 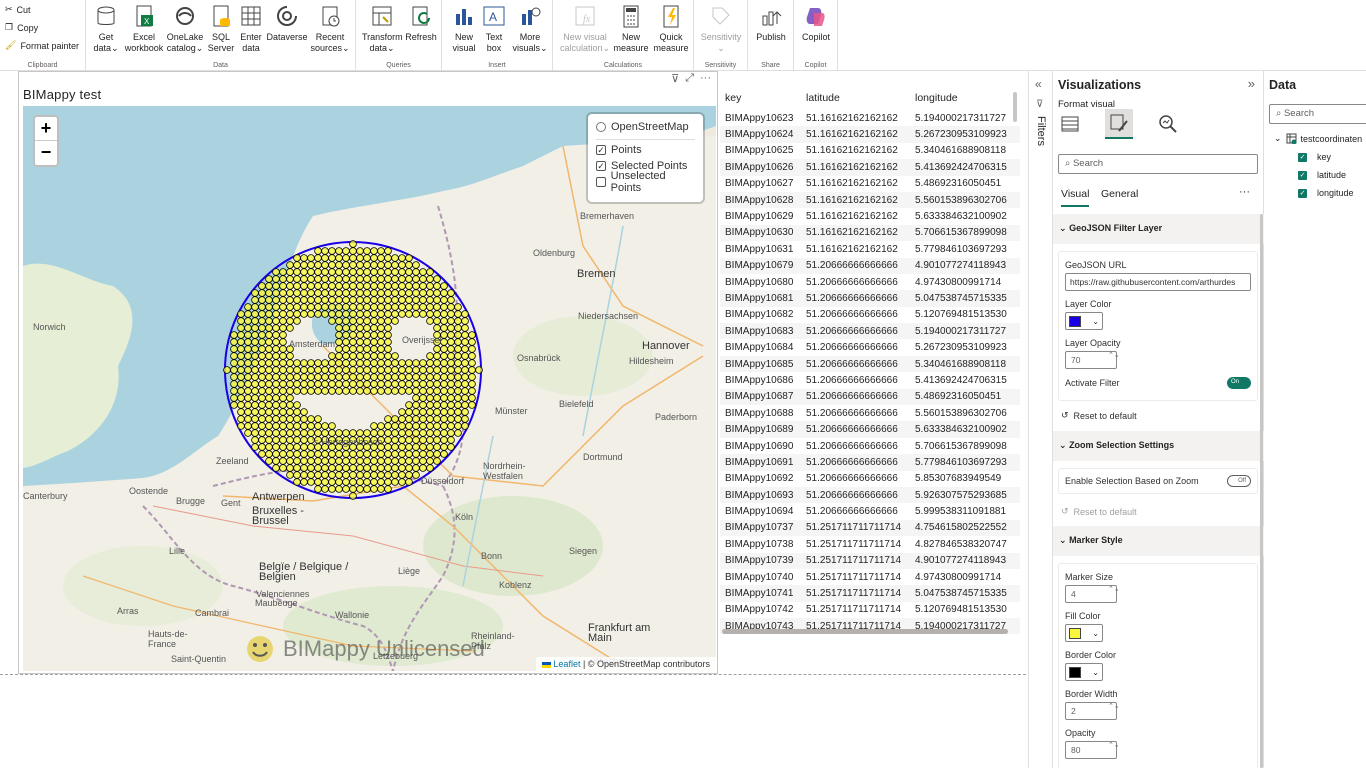 I want to click on copilot-button: Copilot, so click(x=816, y=23).